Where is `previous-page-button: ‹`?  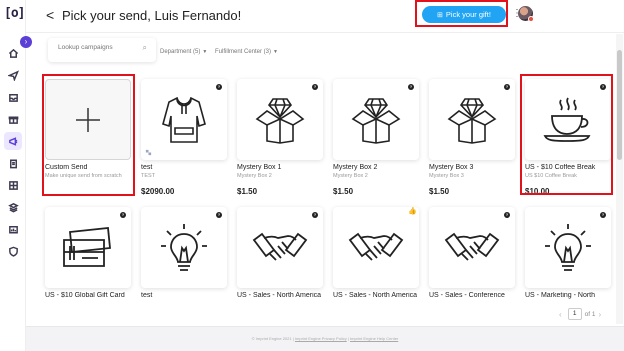 previous-page-button: ‹ is located at coordinates (560, 314).